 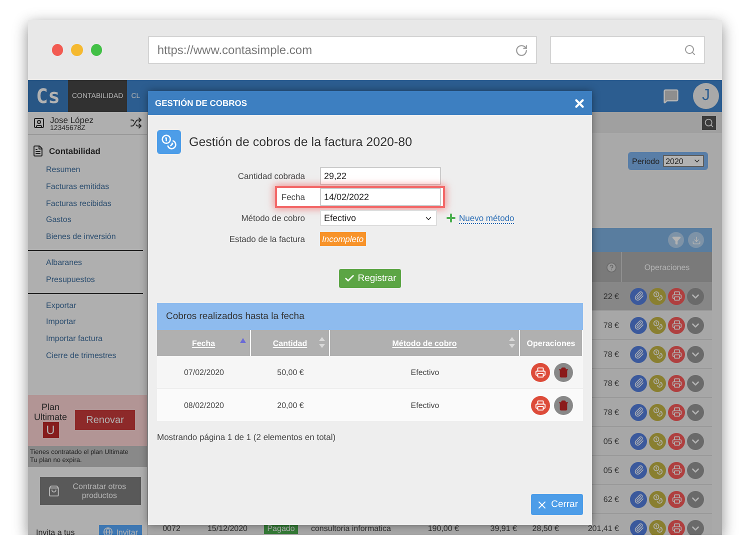 What do you see at coordinates (136, 123) in the screenshot?
I see `shuffle-icon` at bounding box center [136, 123].